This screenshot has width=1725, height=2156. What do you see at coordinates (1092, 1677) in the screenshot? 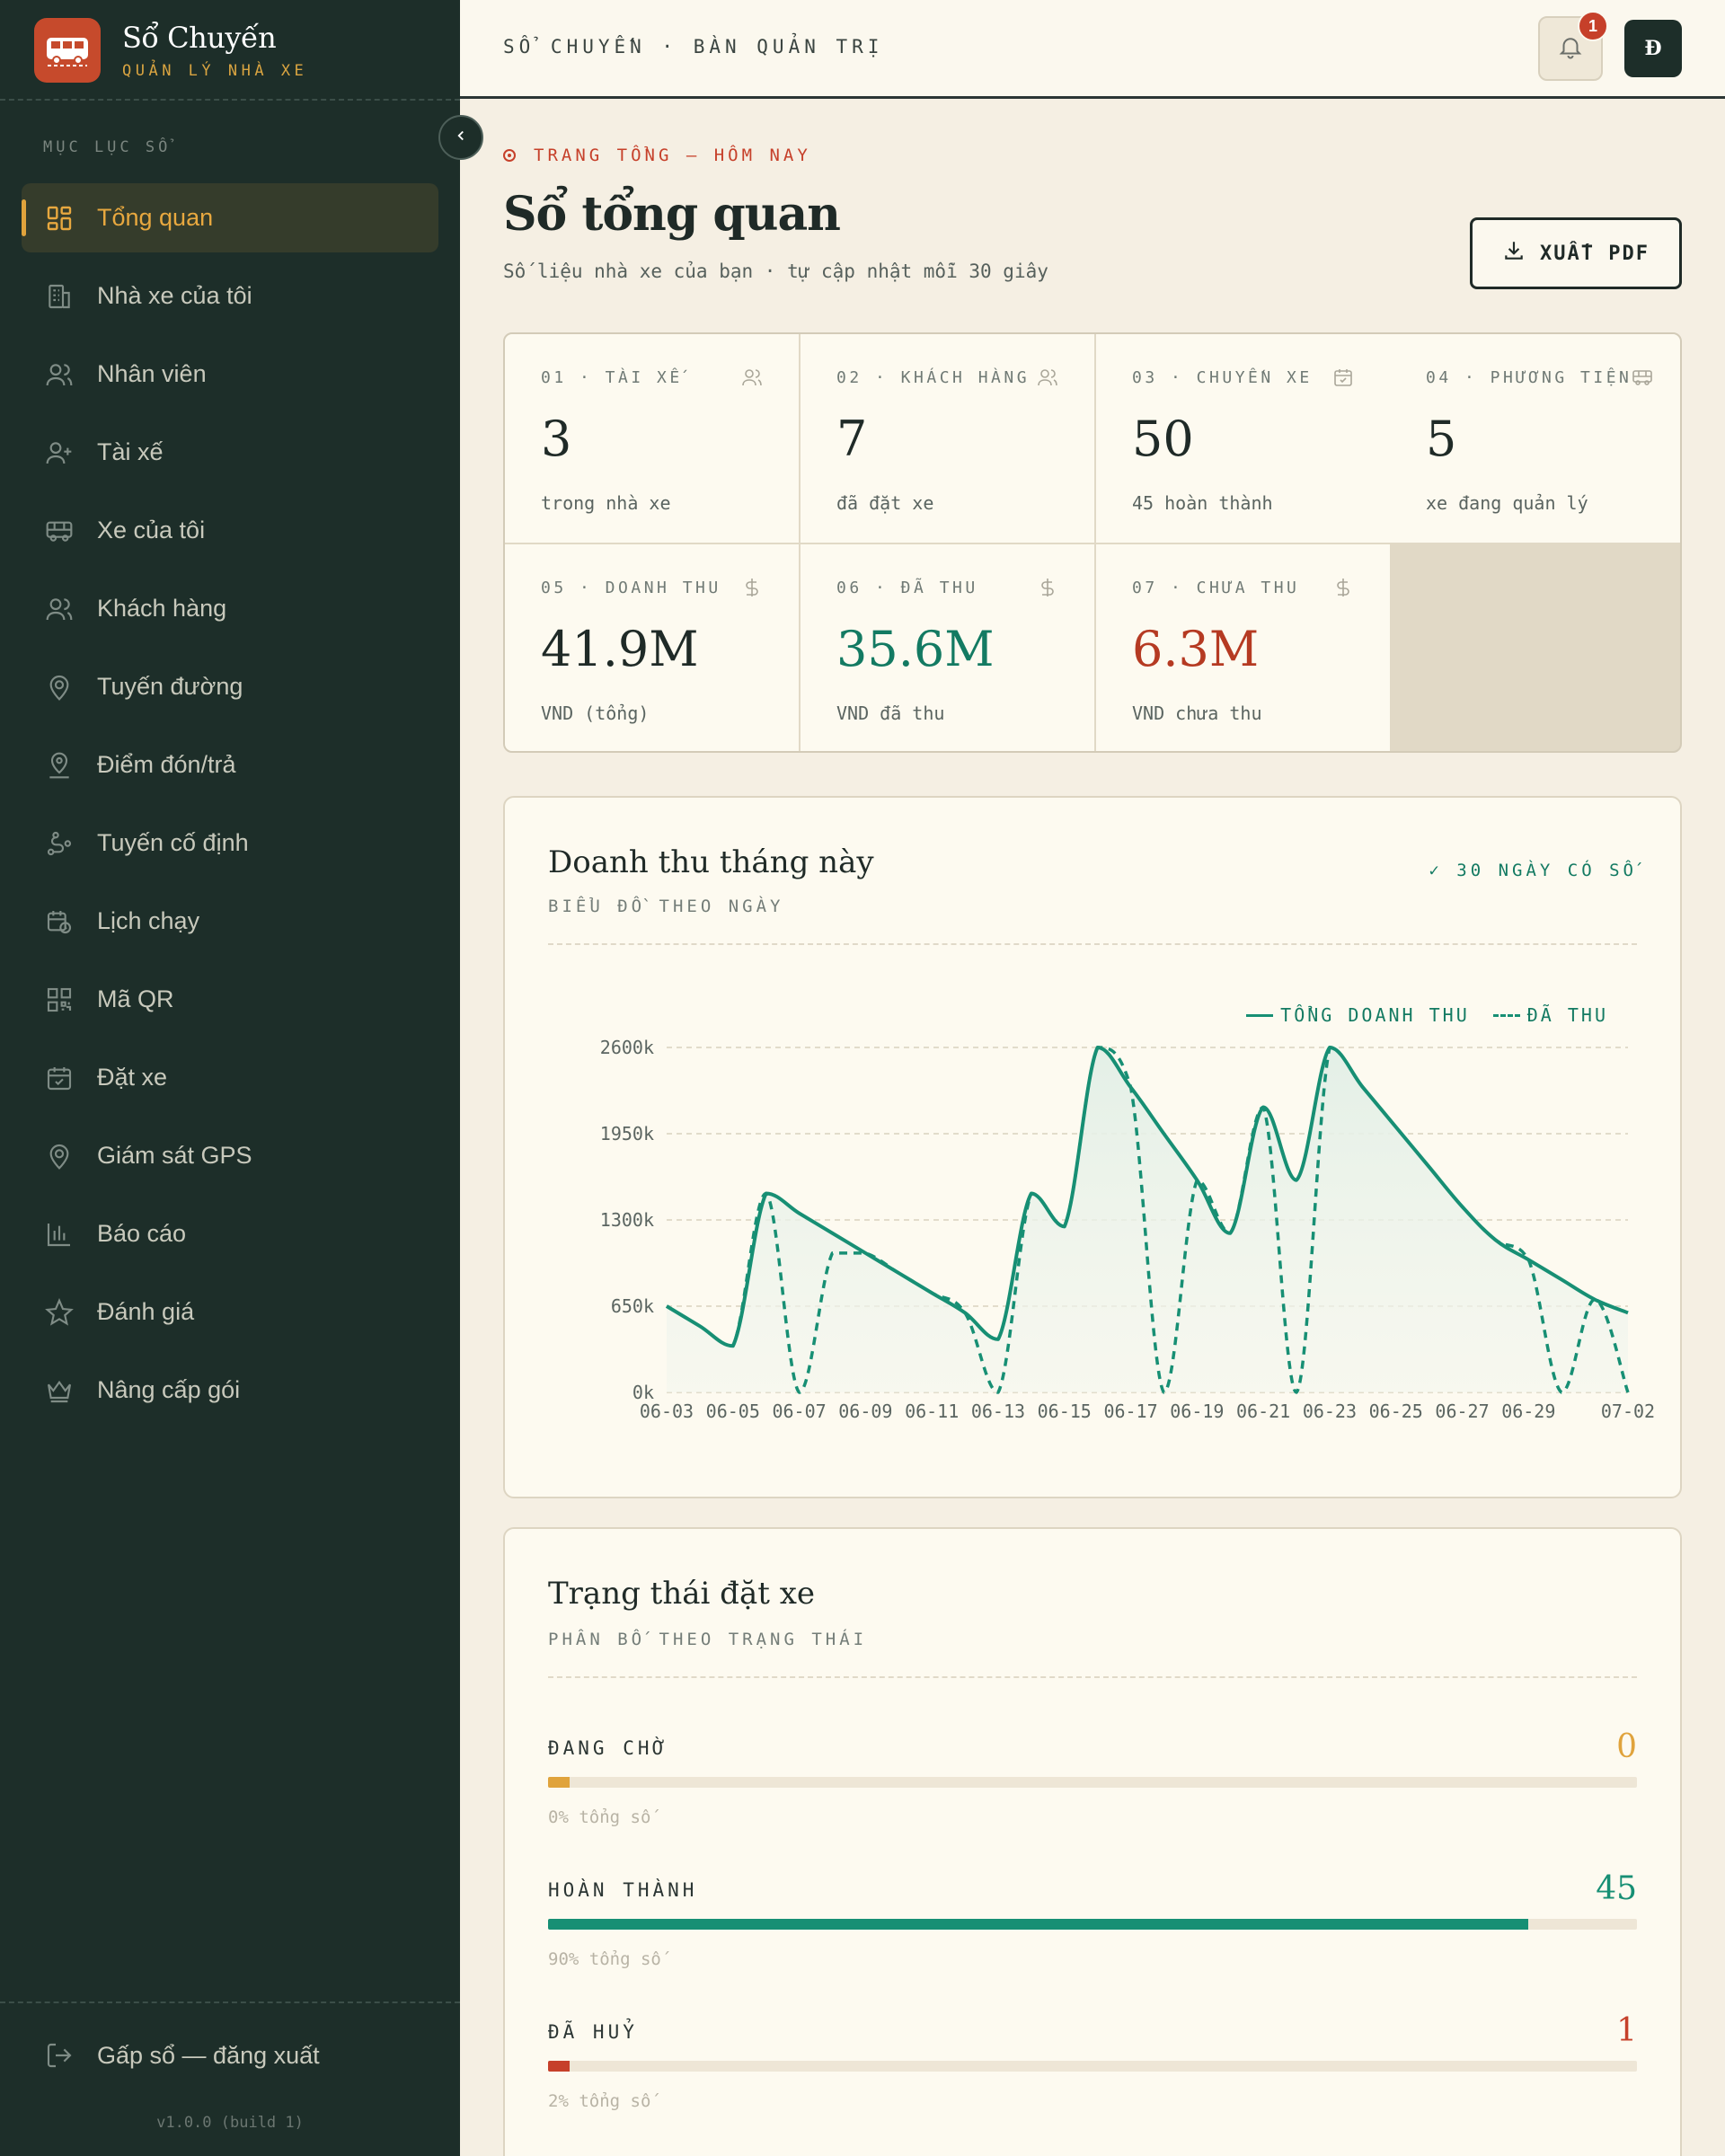
I see `card-divider` at bounding box center [1092, 1677].